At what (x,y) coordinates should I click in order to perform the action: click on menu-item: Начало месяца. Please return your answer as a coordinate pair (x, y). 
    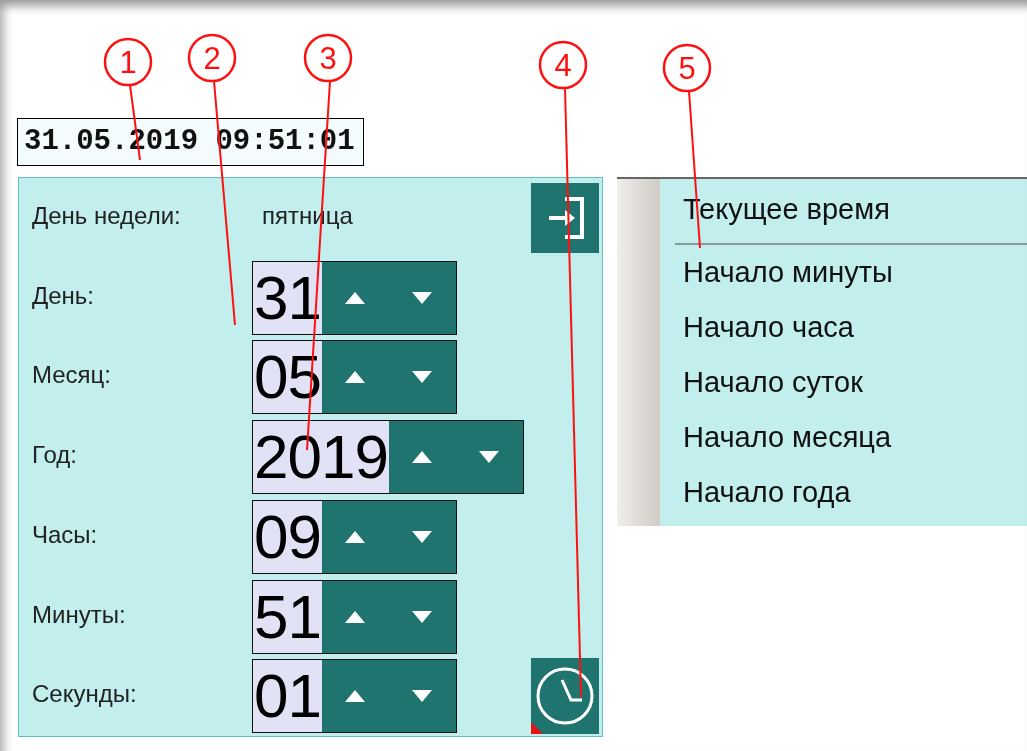
    Looking at the image, I should click on (855, 437).